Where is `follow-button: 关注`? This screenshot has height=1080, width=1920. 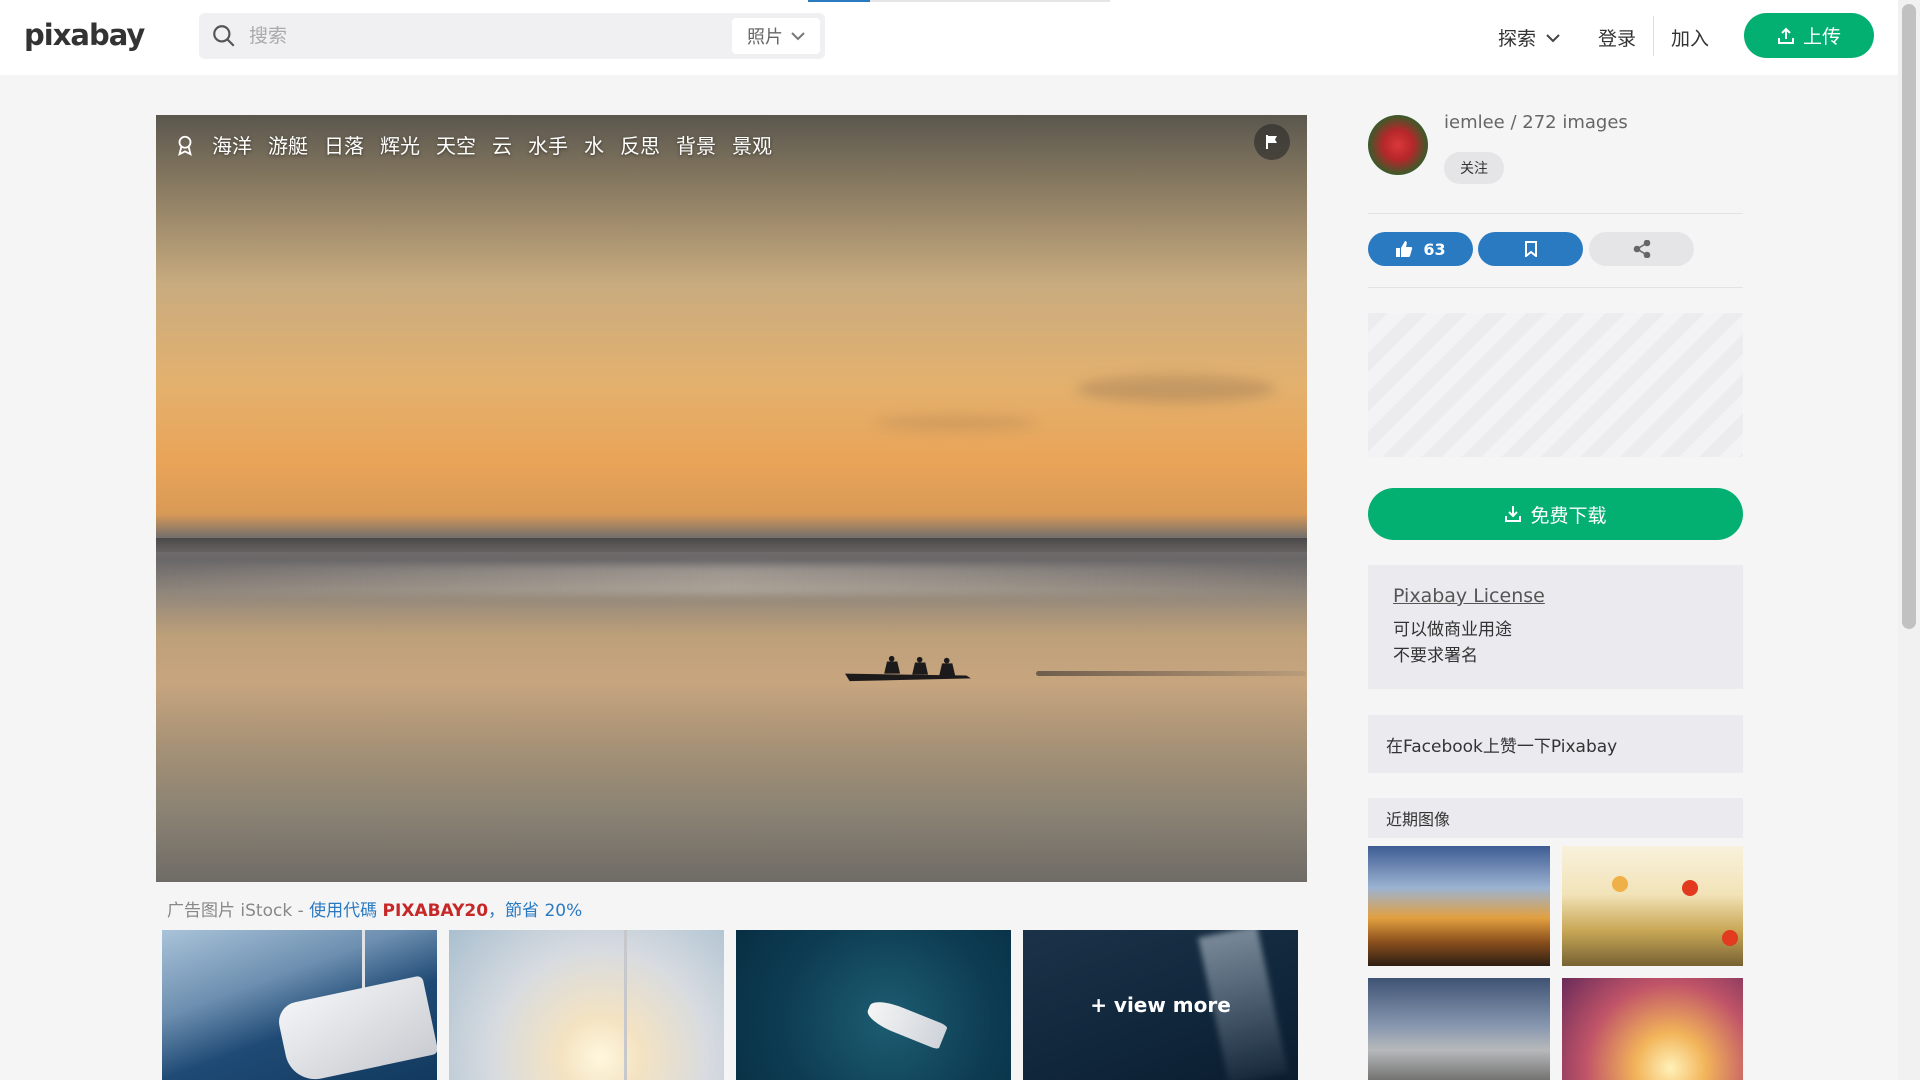
follow-button: 关注 is located at coordinates (1474, 168).